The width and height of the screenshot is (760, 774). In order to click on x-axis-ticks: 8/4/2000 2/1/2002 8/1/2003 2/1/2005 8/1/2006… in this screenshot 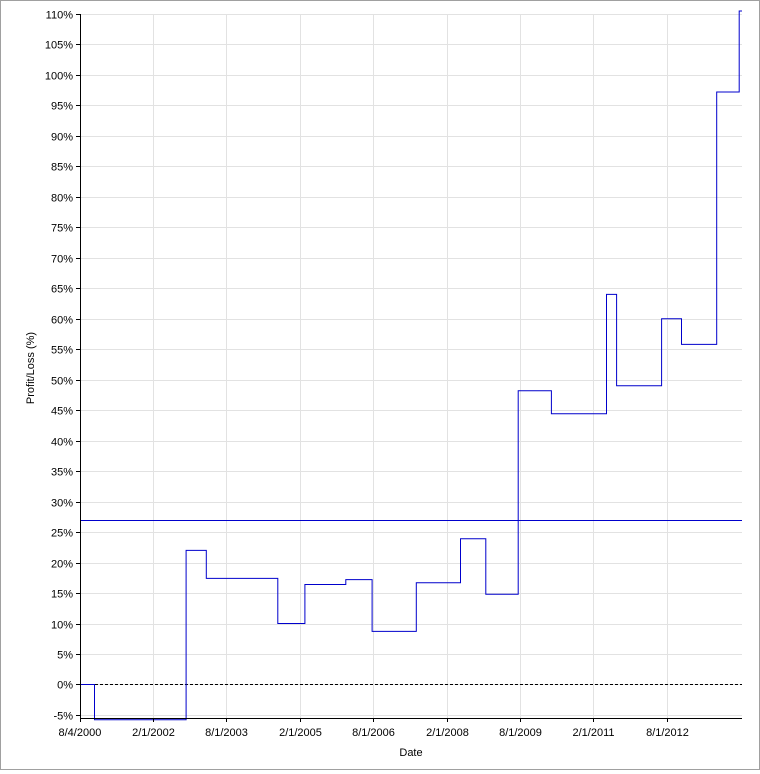, I will do `click(374, 728)`.